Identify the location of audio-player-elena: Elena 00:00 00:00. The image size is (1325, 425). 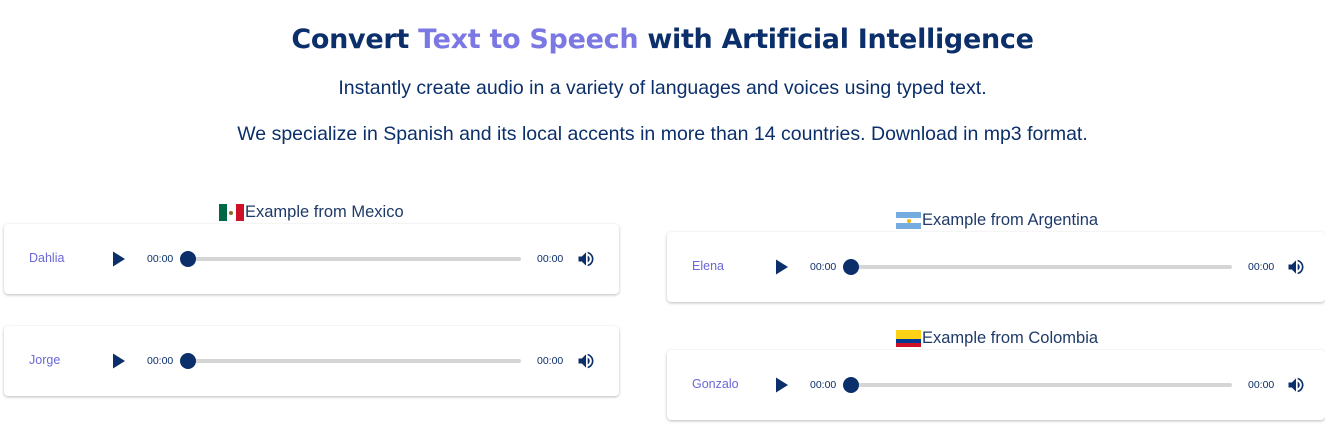
(996, 267).